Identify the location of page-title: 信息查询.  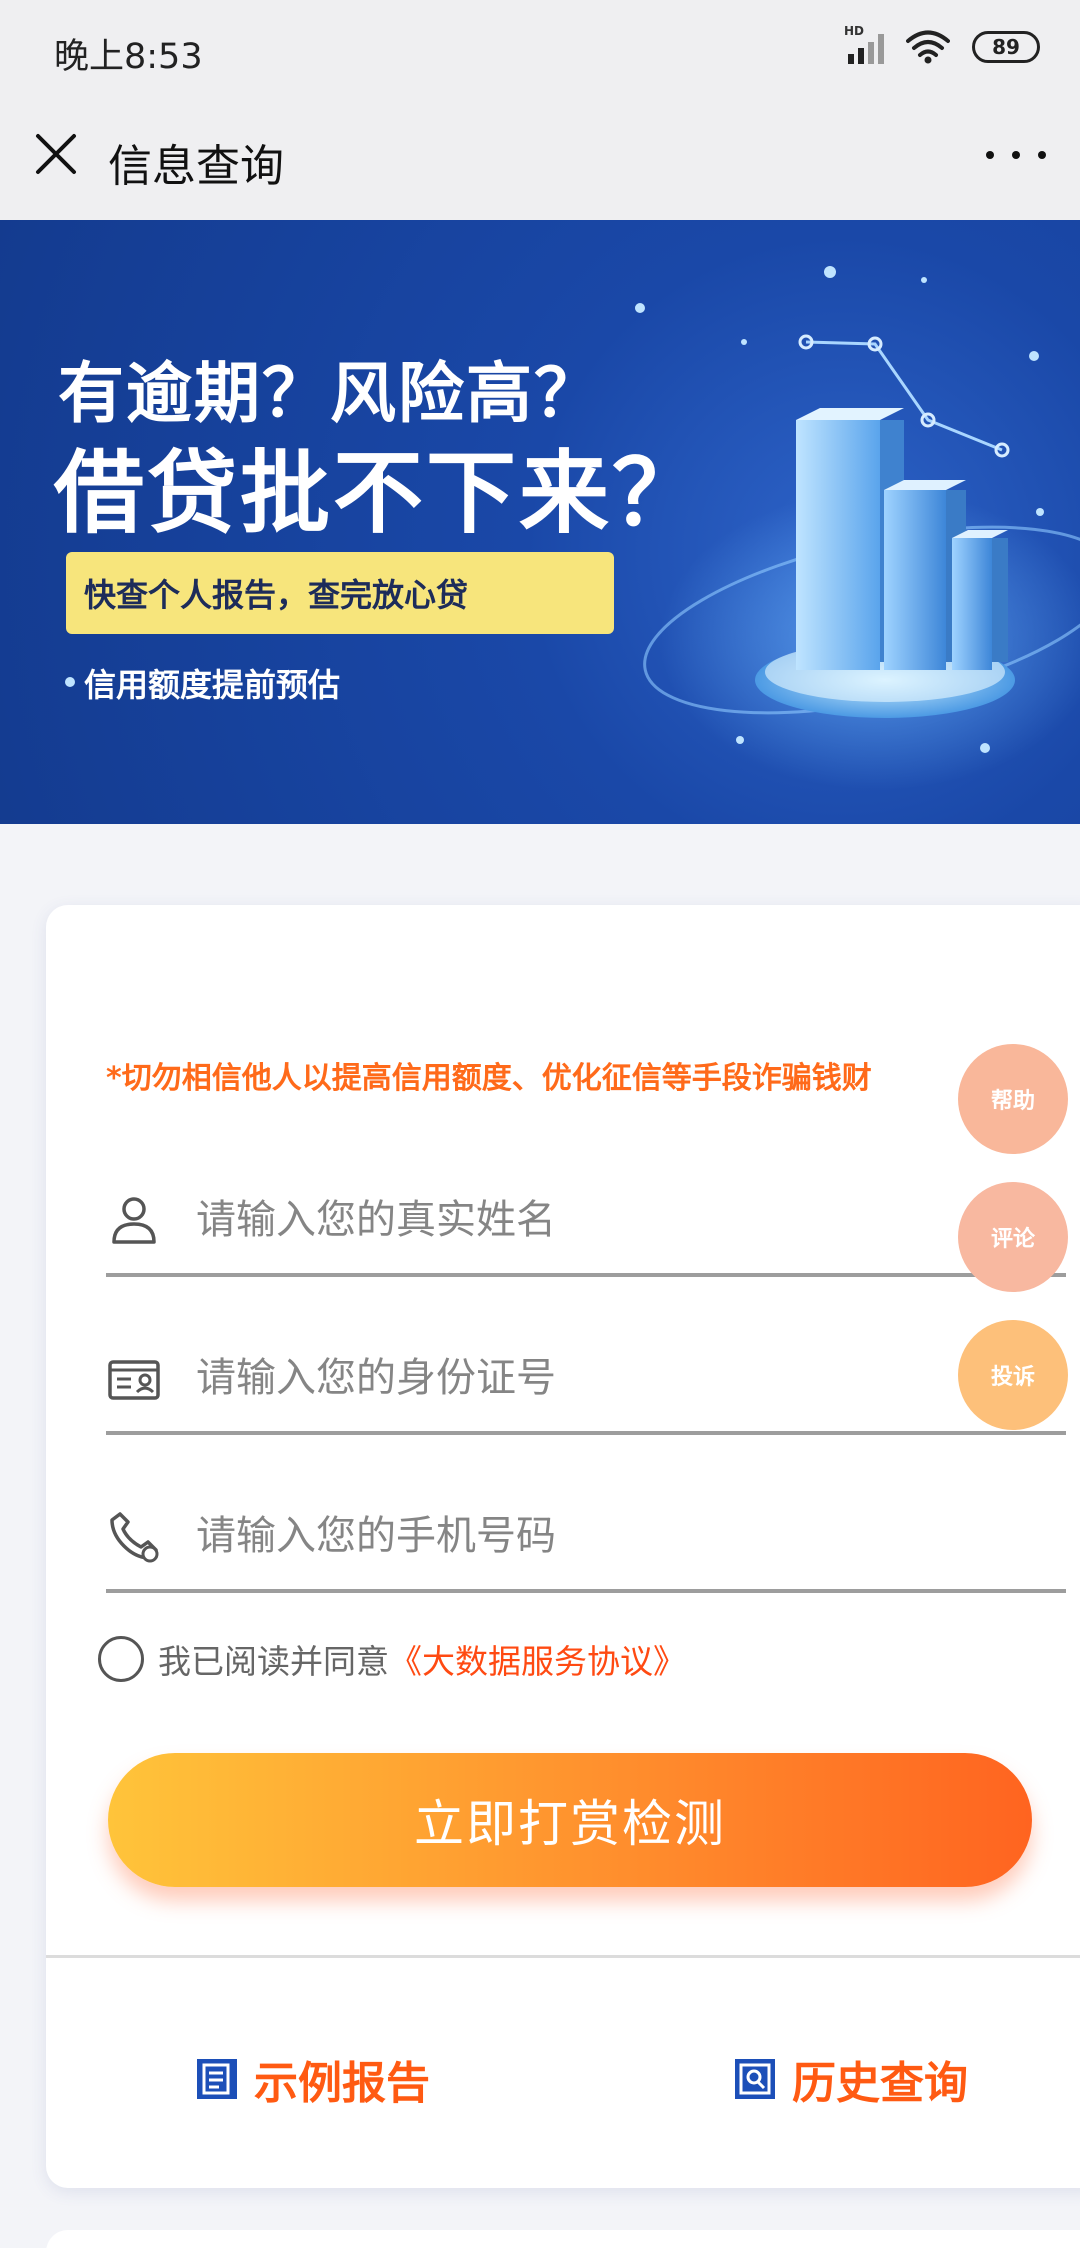
(196, 166).